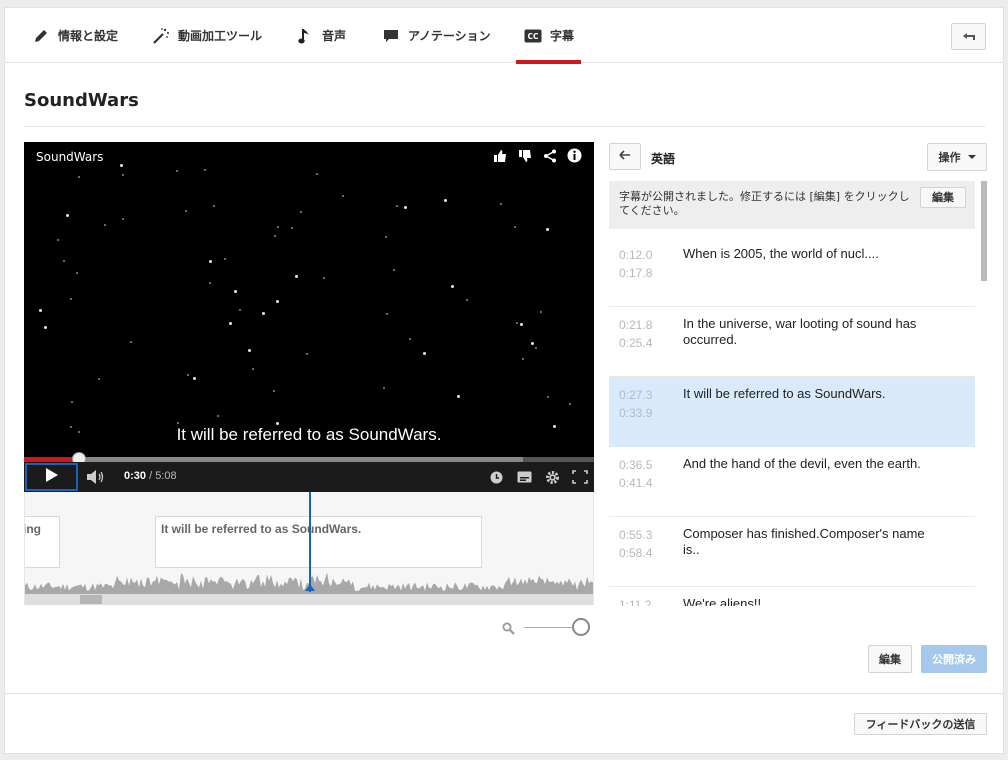 The image size is (1008, 760). I want to click on tab-audio: 音声, so click(320, 35).